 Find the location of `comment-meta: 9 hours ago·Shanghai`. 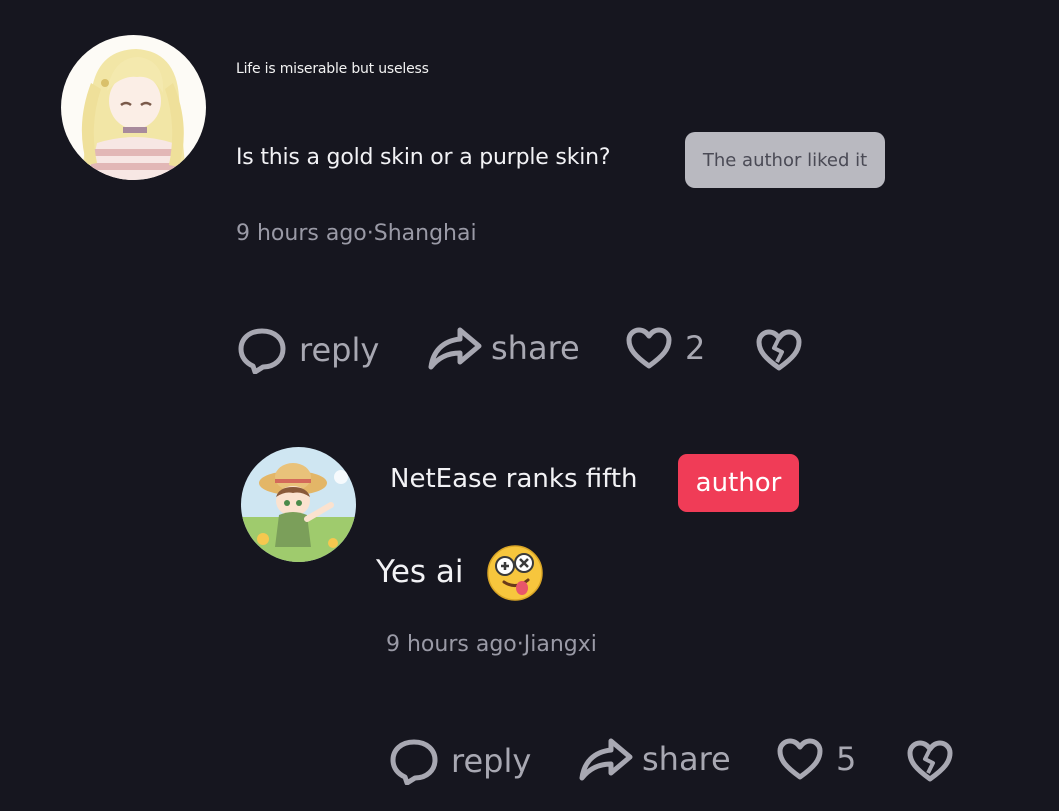

comment-meta: 9 hours ago·Shanghai is located at coordinates (356, 233).